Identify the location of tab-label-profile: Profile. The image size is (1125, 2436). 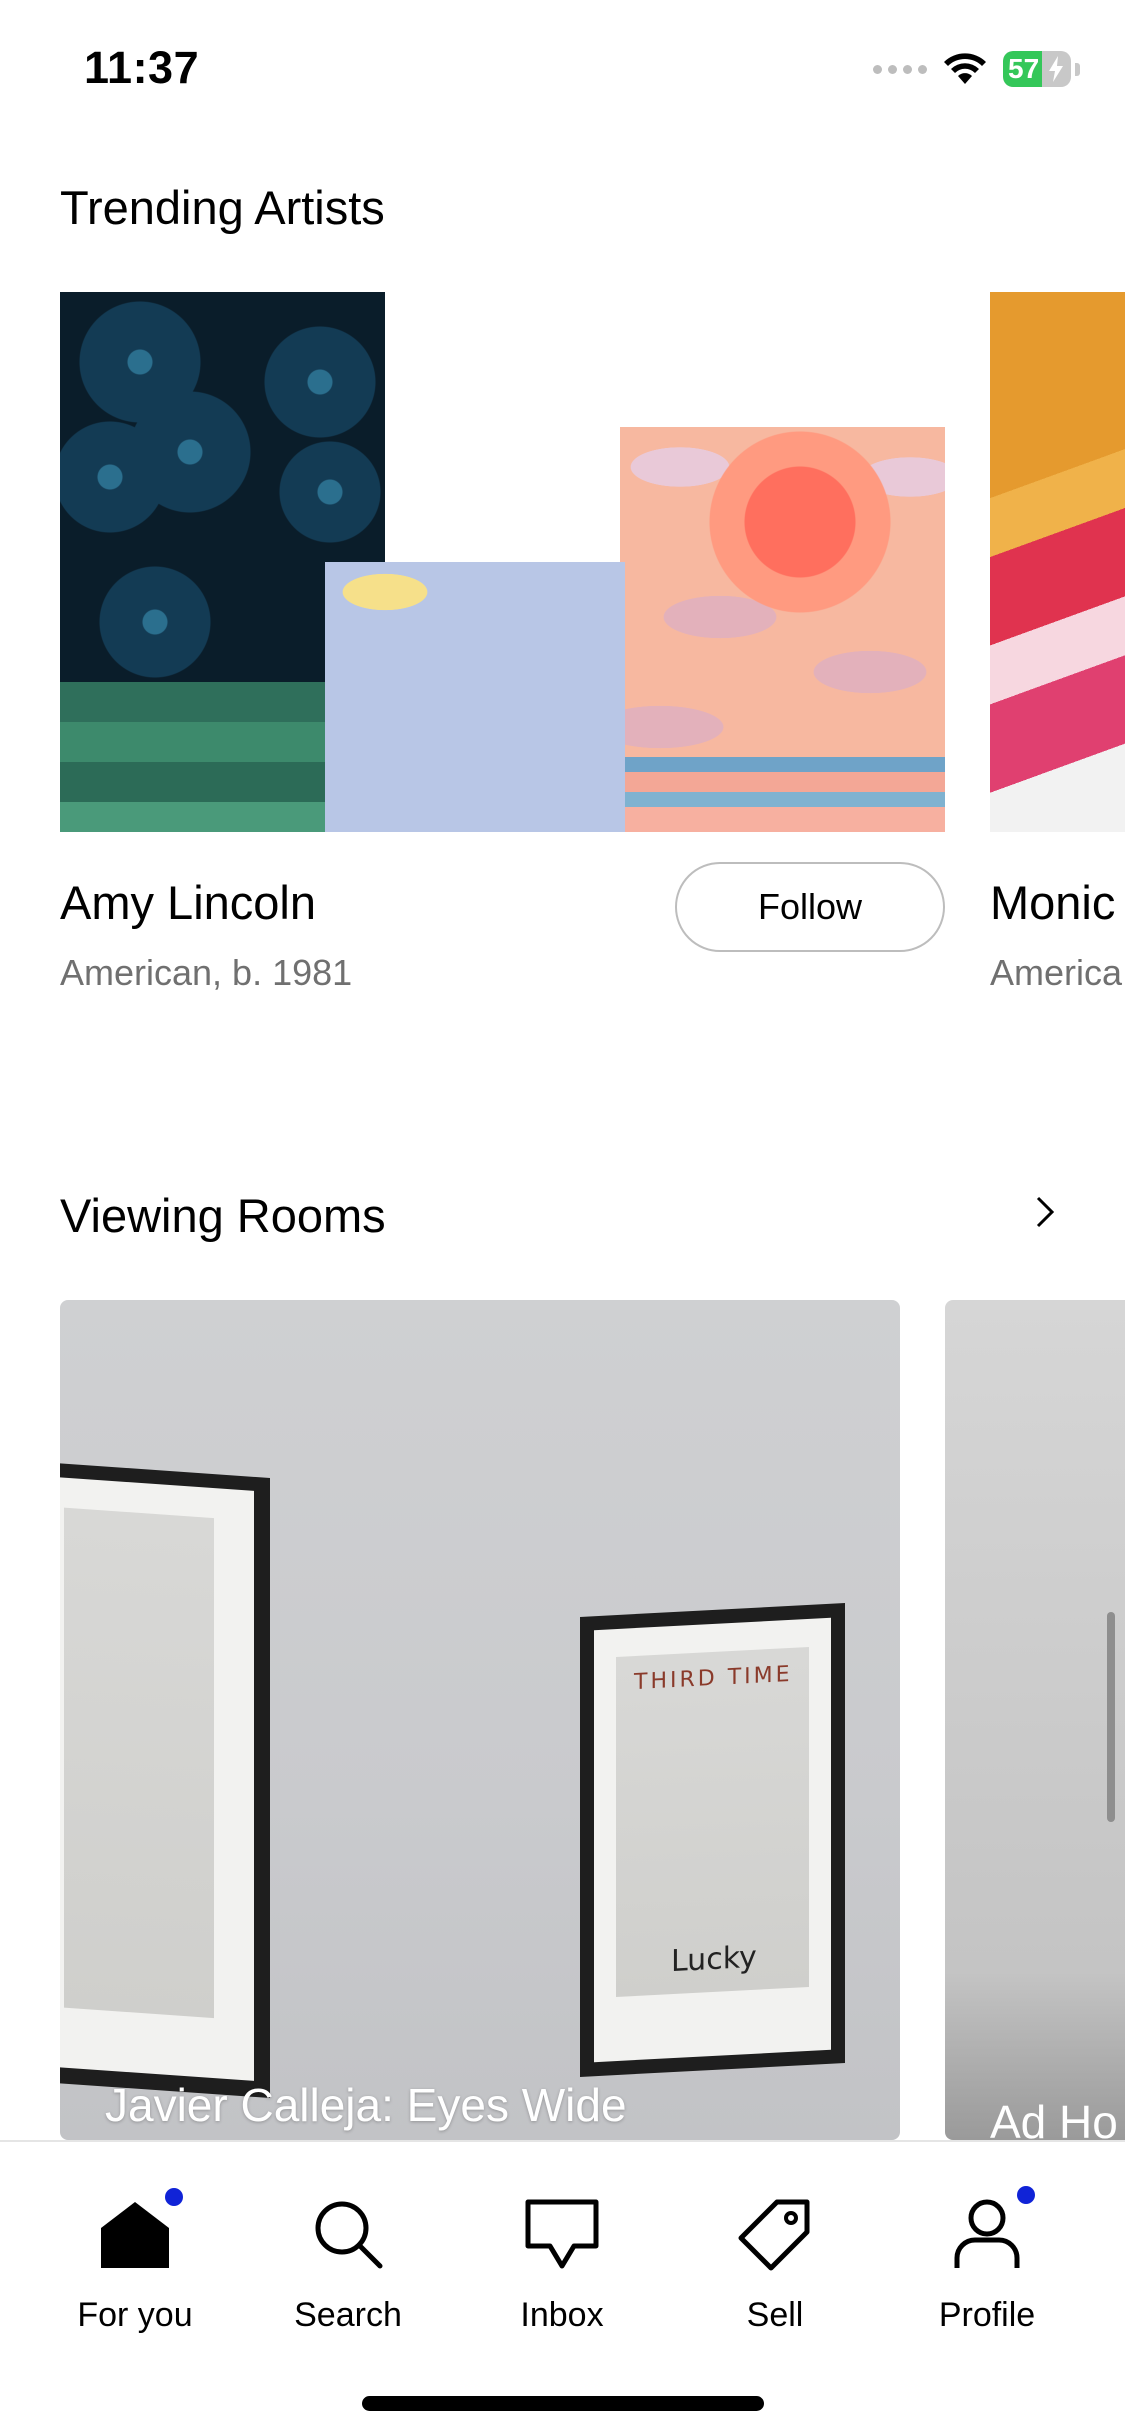
(987, 2315).